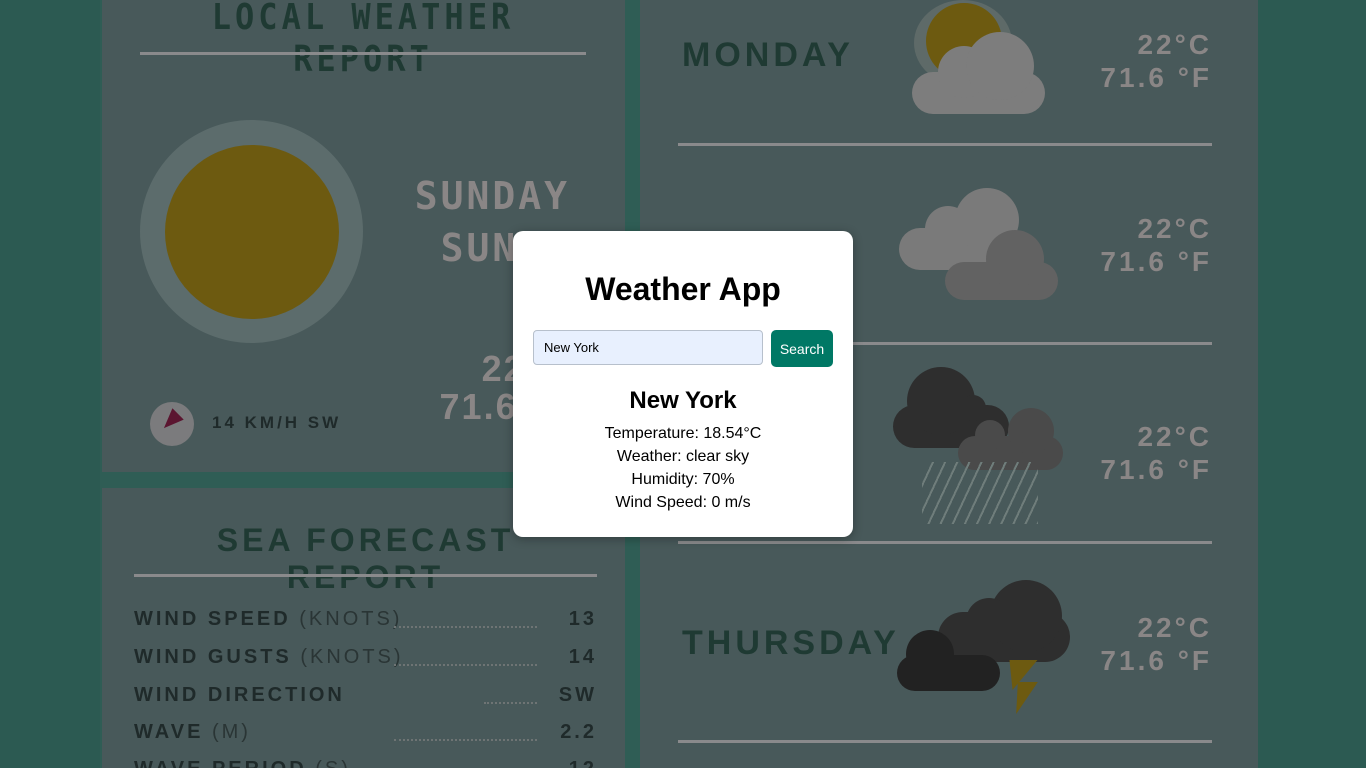 The image size is (1366, 768). I want to click on sea-row-label: WIND SPEED (KNOTS), so click(268, 619).